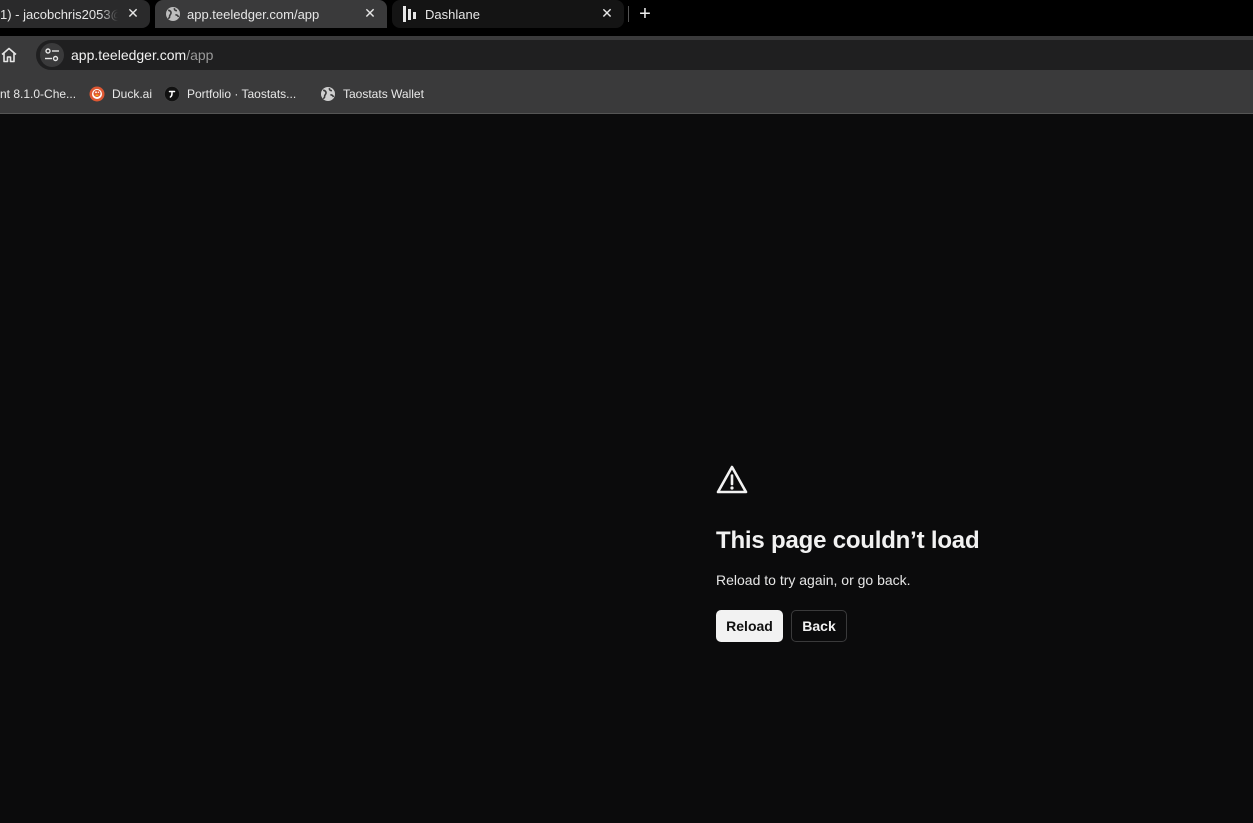 This screenshot has height=823, width=1253. I want to click on tab-gmail: 1) - jacobchris2053@g ✕, so click(75, 14).